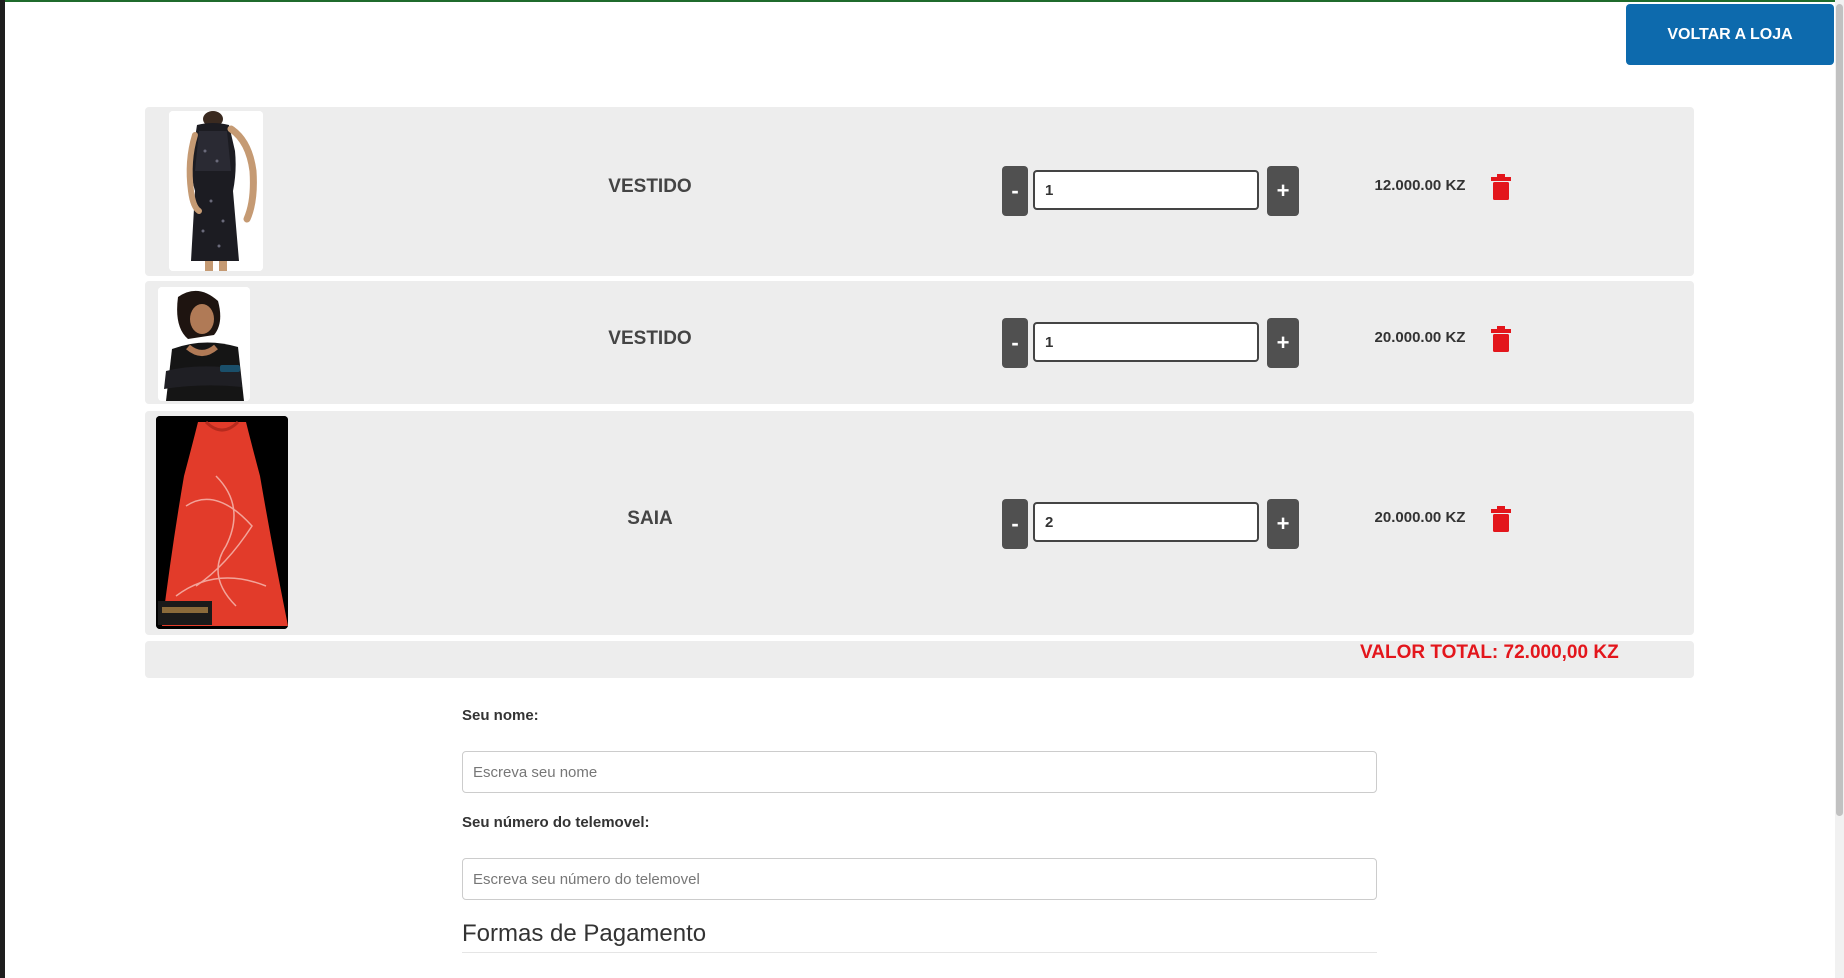  What do you see at coordinates (919, 659) in the screenshot?
I see `cart-total-row: VALOR TOTAL: 72.000,00 KZ` at bounding box center [919, 659].